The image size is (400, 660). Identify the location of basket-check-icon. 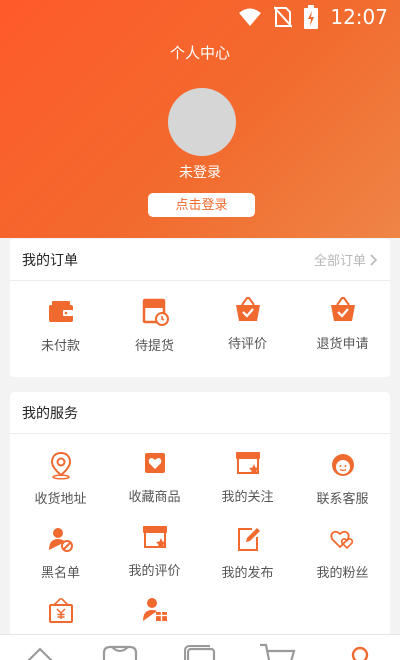
(247, 309).